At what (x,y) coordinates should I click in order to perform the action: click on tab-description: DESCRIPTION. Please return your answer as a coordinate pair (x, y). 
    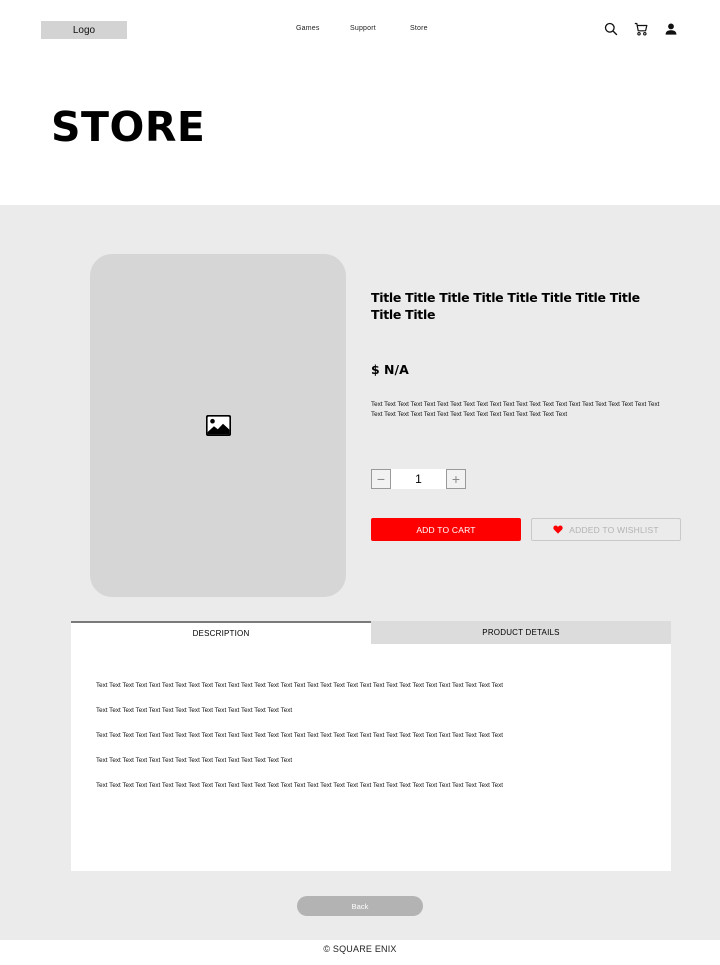
    Looking at the image, I should click on (221, 632).